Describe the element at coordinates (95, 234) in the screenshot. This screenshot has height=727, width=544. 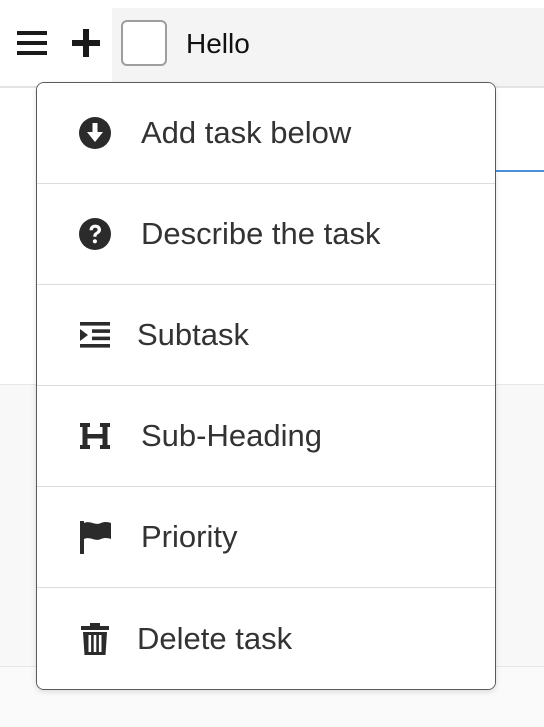
I see `question-circle-icon` at that location.